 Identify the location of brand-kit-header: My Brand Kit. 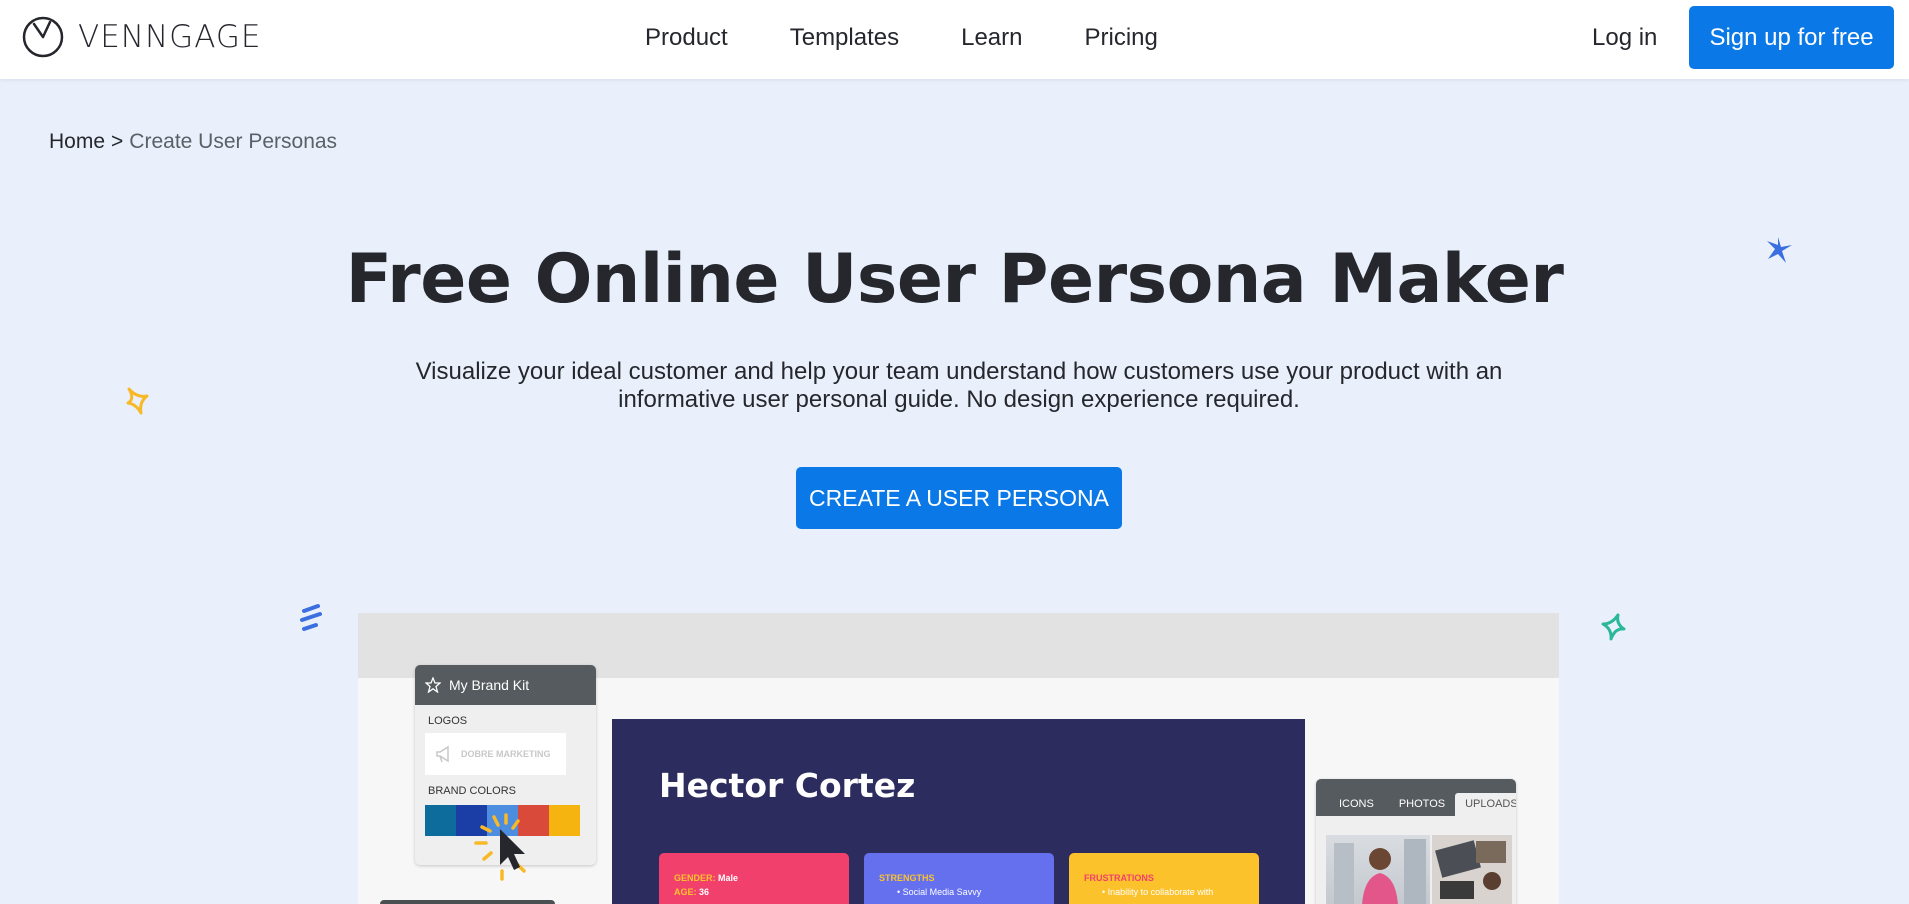
(505, 685).